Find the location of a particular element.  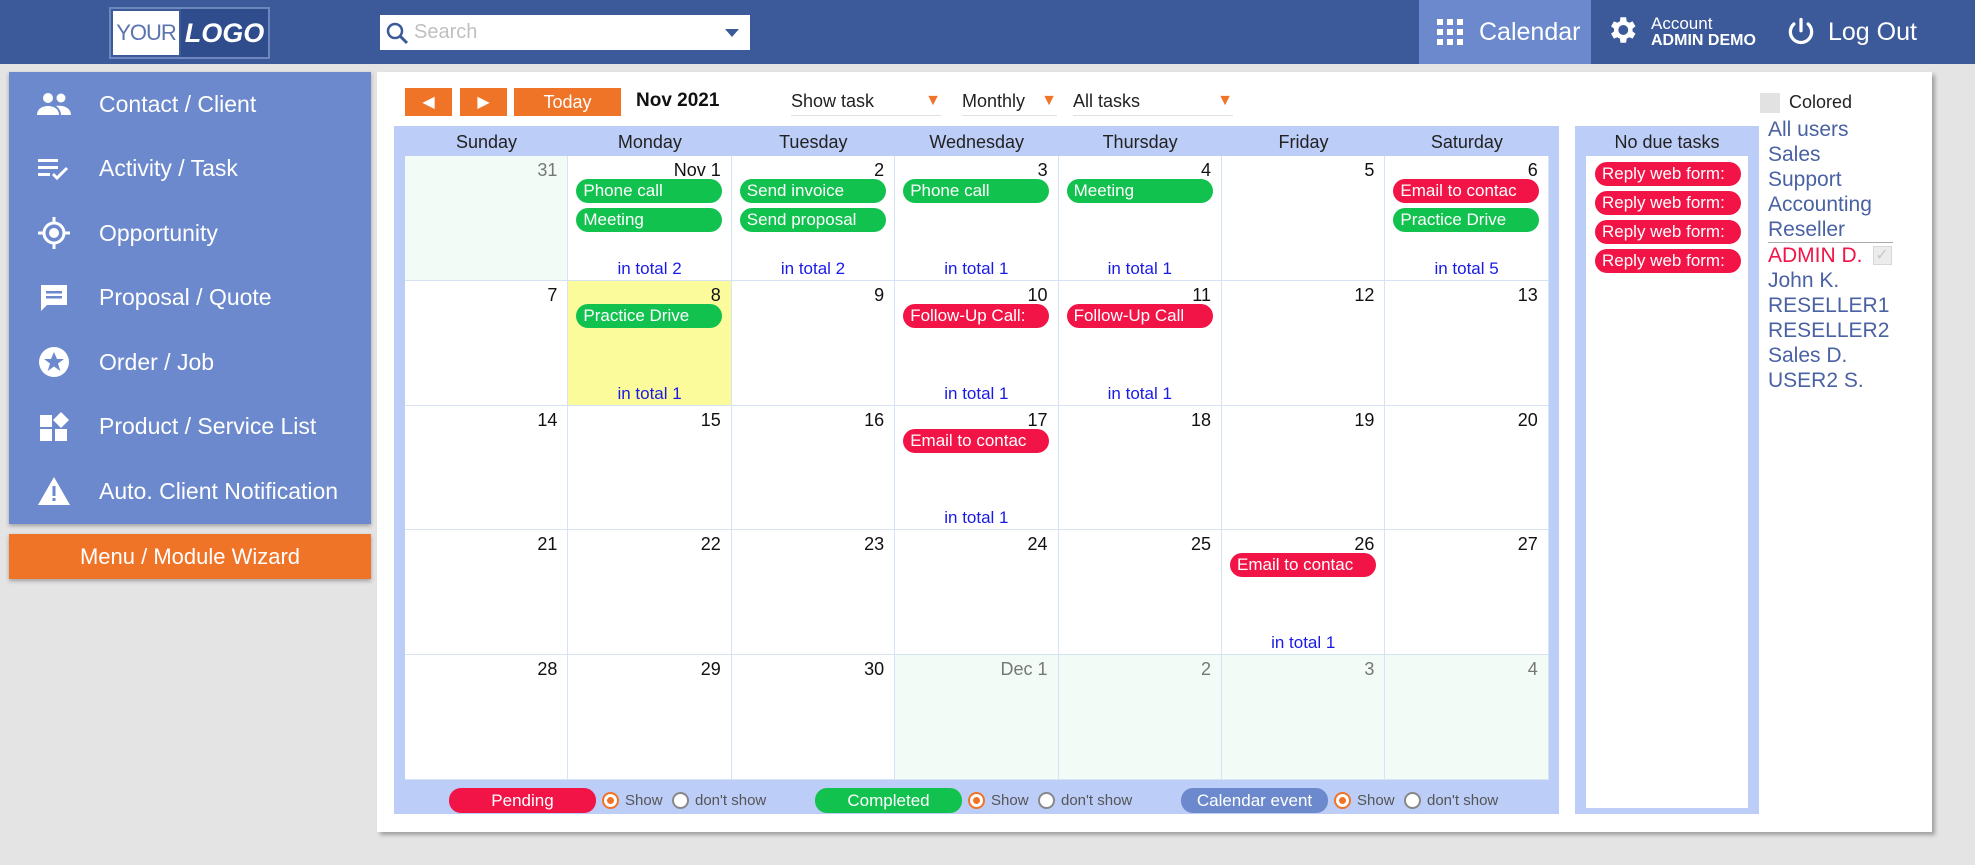

company-logo: YOUR LOGO is located at coordinates (189, 33).